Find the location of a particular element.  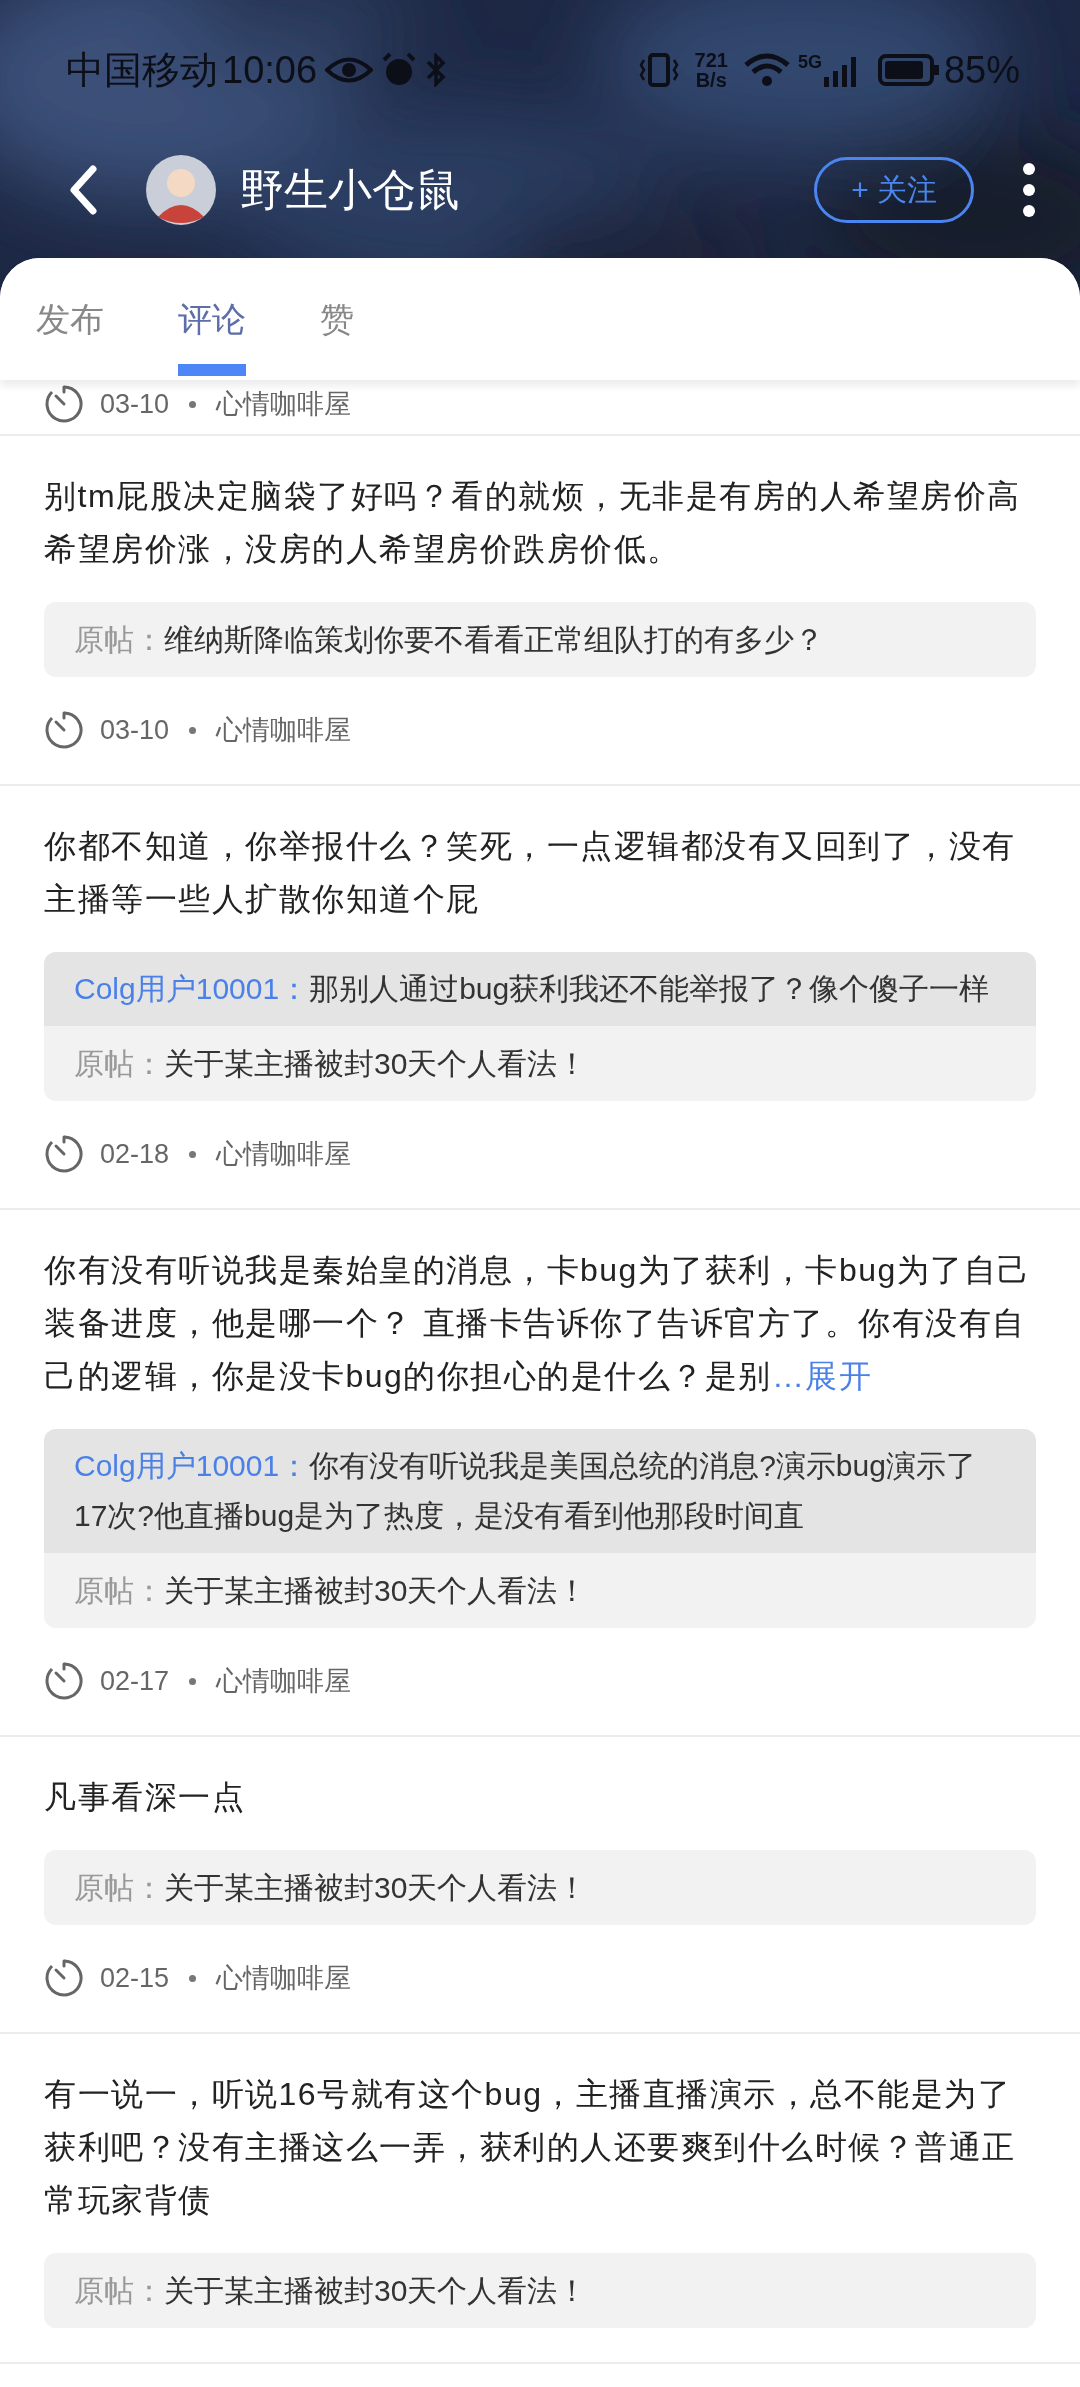

eye-icon is located at coordinates (349, 70).